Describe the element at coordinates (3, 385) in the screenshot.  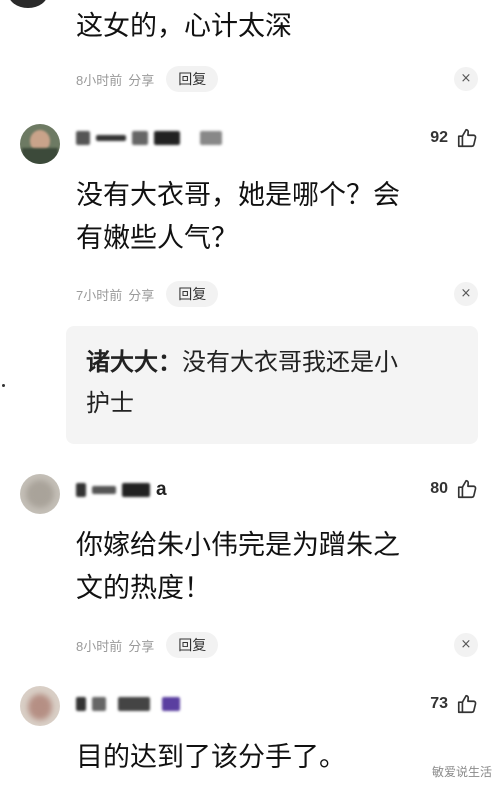
I see `dot-mark` at that location.